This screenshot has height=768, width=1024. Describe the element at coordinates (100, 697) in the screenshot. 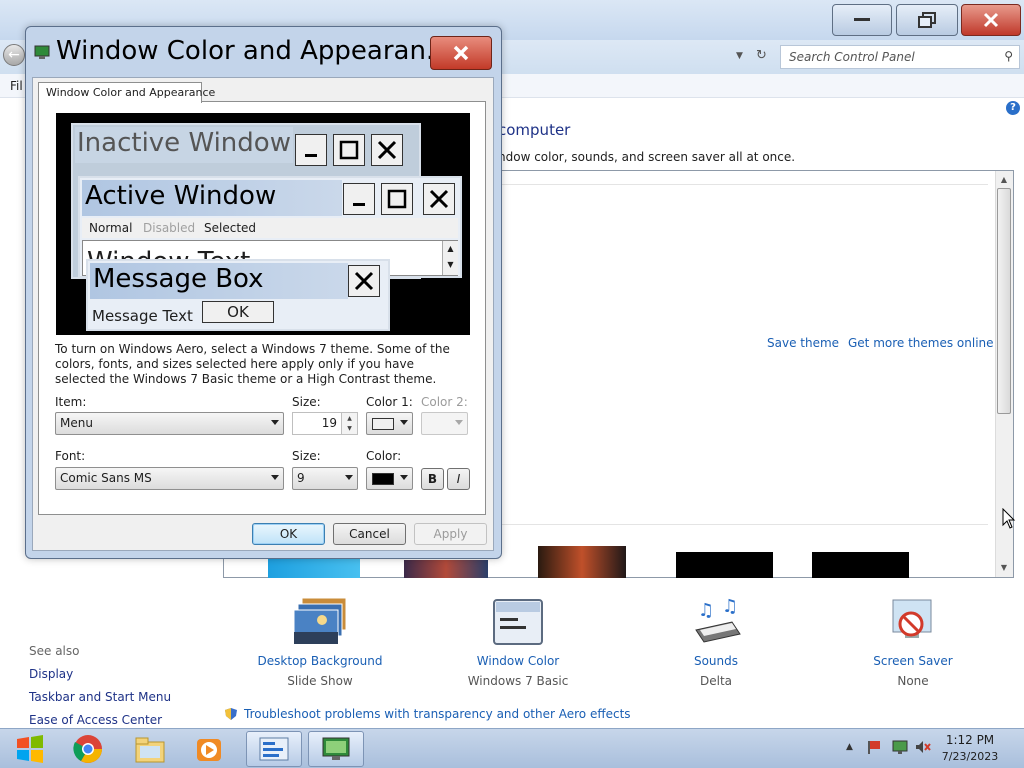

I see `see-also-taskbar-link: Taskbar and Start Menu` at that location.